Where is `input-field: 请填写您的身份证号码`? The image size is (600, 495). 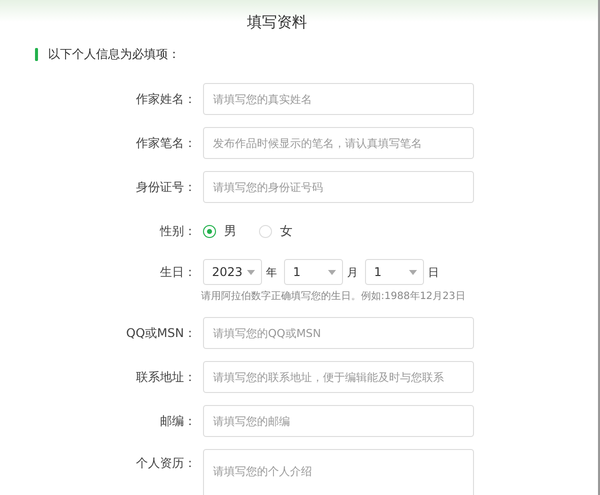 input-field: 请填写您的身份证号码 is located at coordinates (338, 187).